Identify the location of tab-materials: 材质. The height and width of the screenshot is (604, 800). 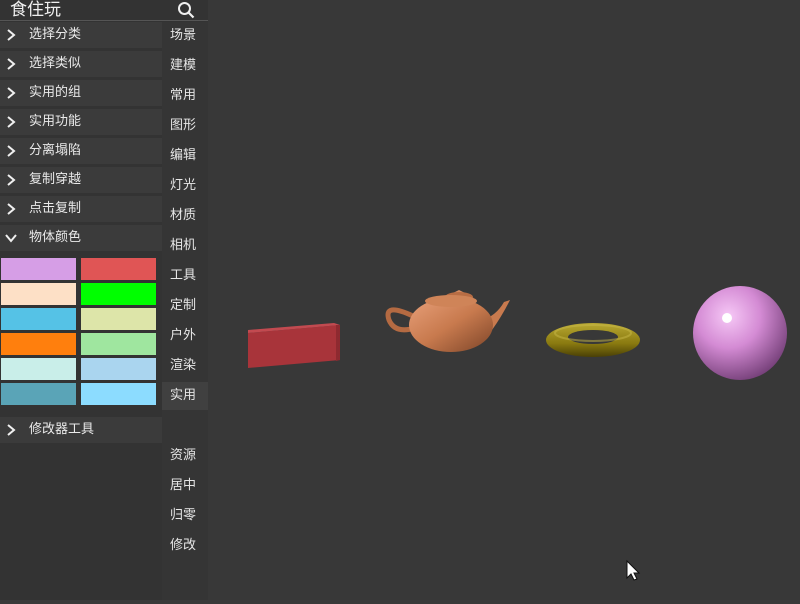
(185, 216).